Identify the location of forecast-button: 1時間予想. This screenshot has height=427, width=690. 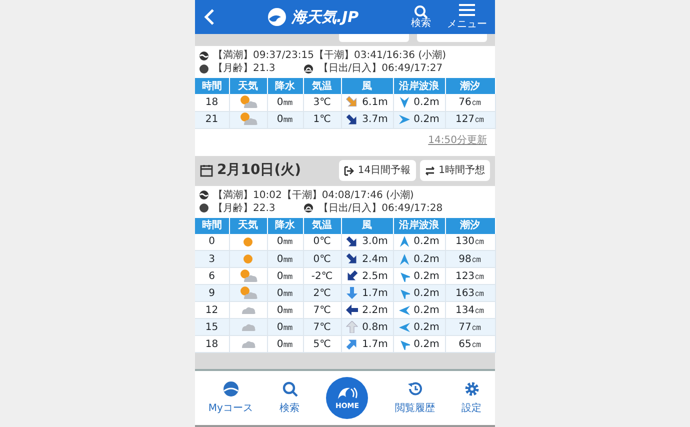
(455, 170).